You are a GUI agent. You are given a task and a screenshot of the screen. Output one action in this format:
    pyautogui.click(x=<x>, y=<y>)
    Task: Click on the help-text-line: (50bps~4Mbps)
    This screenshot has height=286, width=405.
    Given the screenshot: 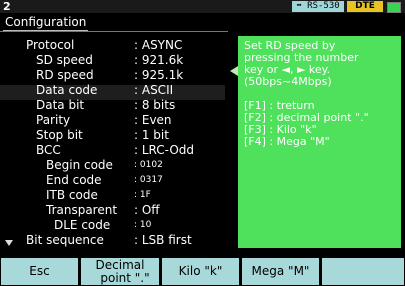 What is the action you would take?
    pyautogui.click(x=288, y=81)
    